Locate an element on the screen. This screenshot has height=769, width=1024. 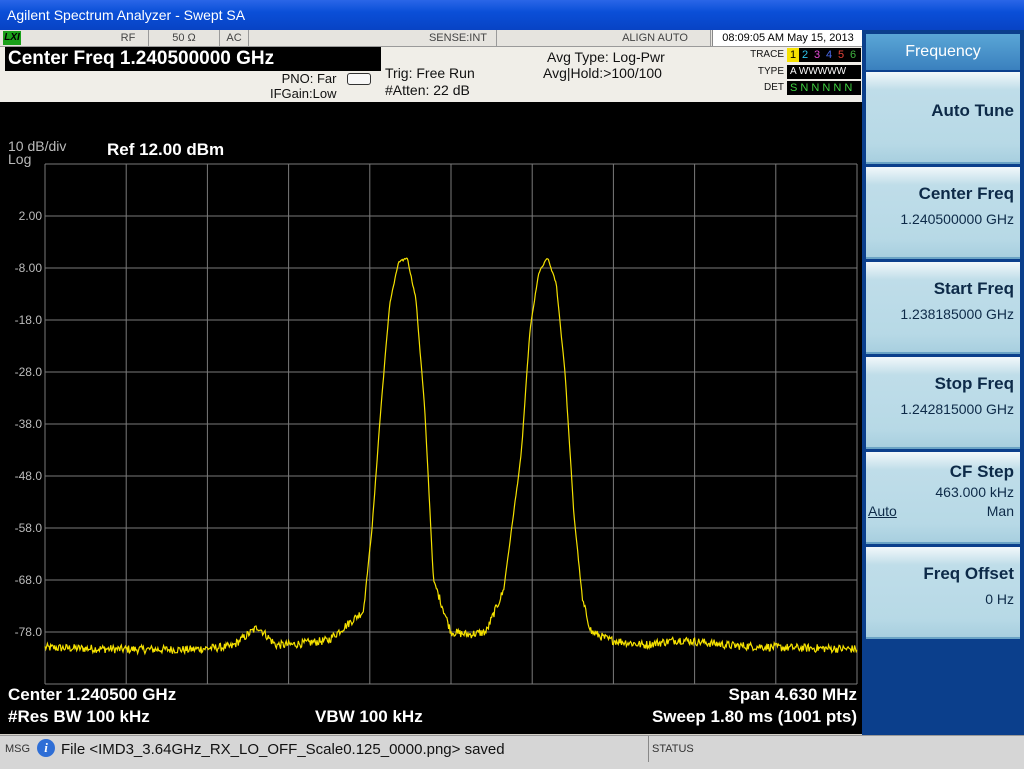
sense-indicator: SENSE:INT is located at coordinates (458, 38).